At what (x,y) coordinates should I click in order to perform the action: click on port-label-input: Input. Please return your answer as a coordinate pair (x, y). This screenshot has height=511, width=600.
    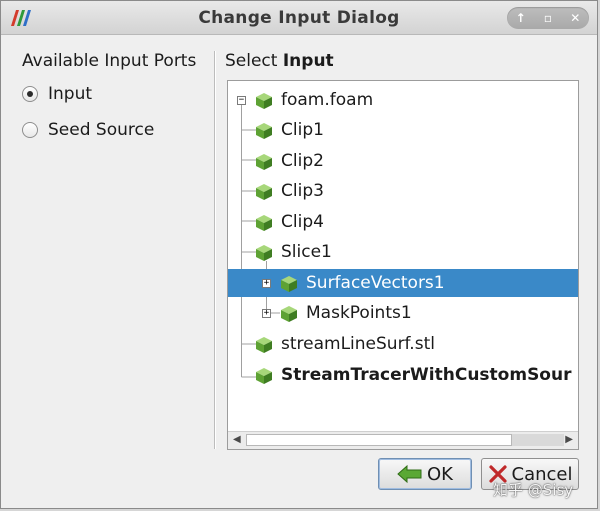
    Looking at the image, I should click on (70, 94).